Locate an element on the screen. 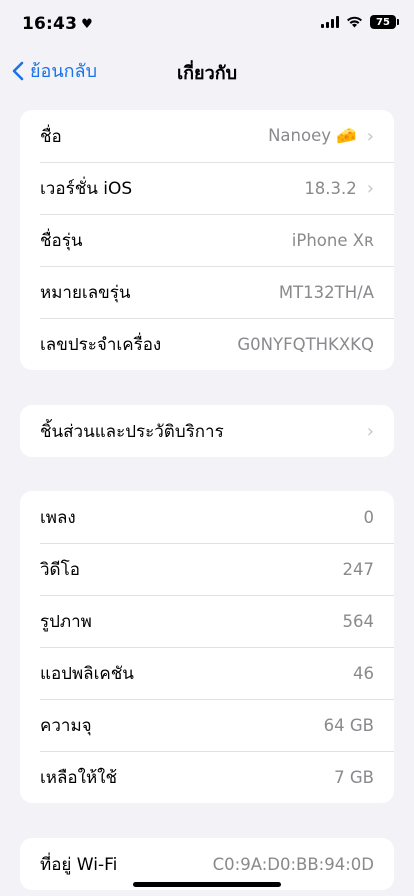 Image resolution: width=414 pixels, height=896 pixels. capacity-row: ความจุ 64 GB is located at coordinates (207, 725).